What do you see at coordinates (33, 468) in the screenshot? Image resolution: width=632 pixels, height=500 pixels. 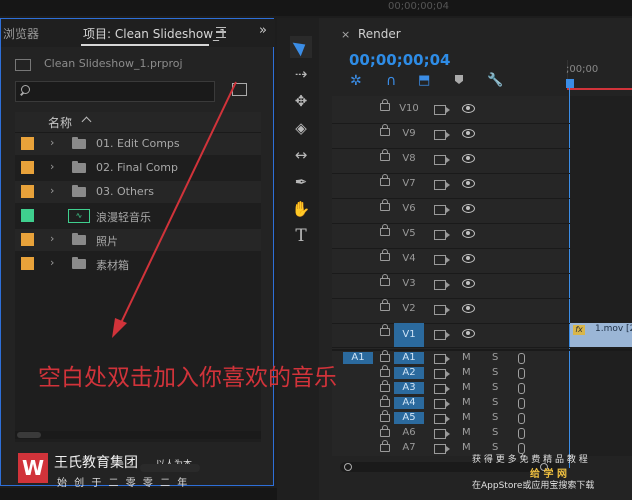 I see `watermark-logo: W` at bounding box center [33, 468].